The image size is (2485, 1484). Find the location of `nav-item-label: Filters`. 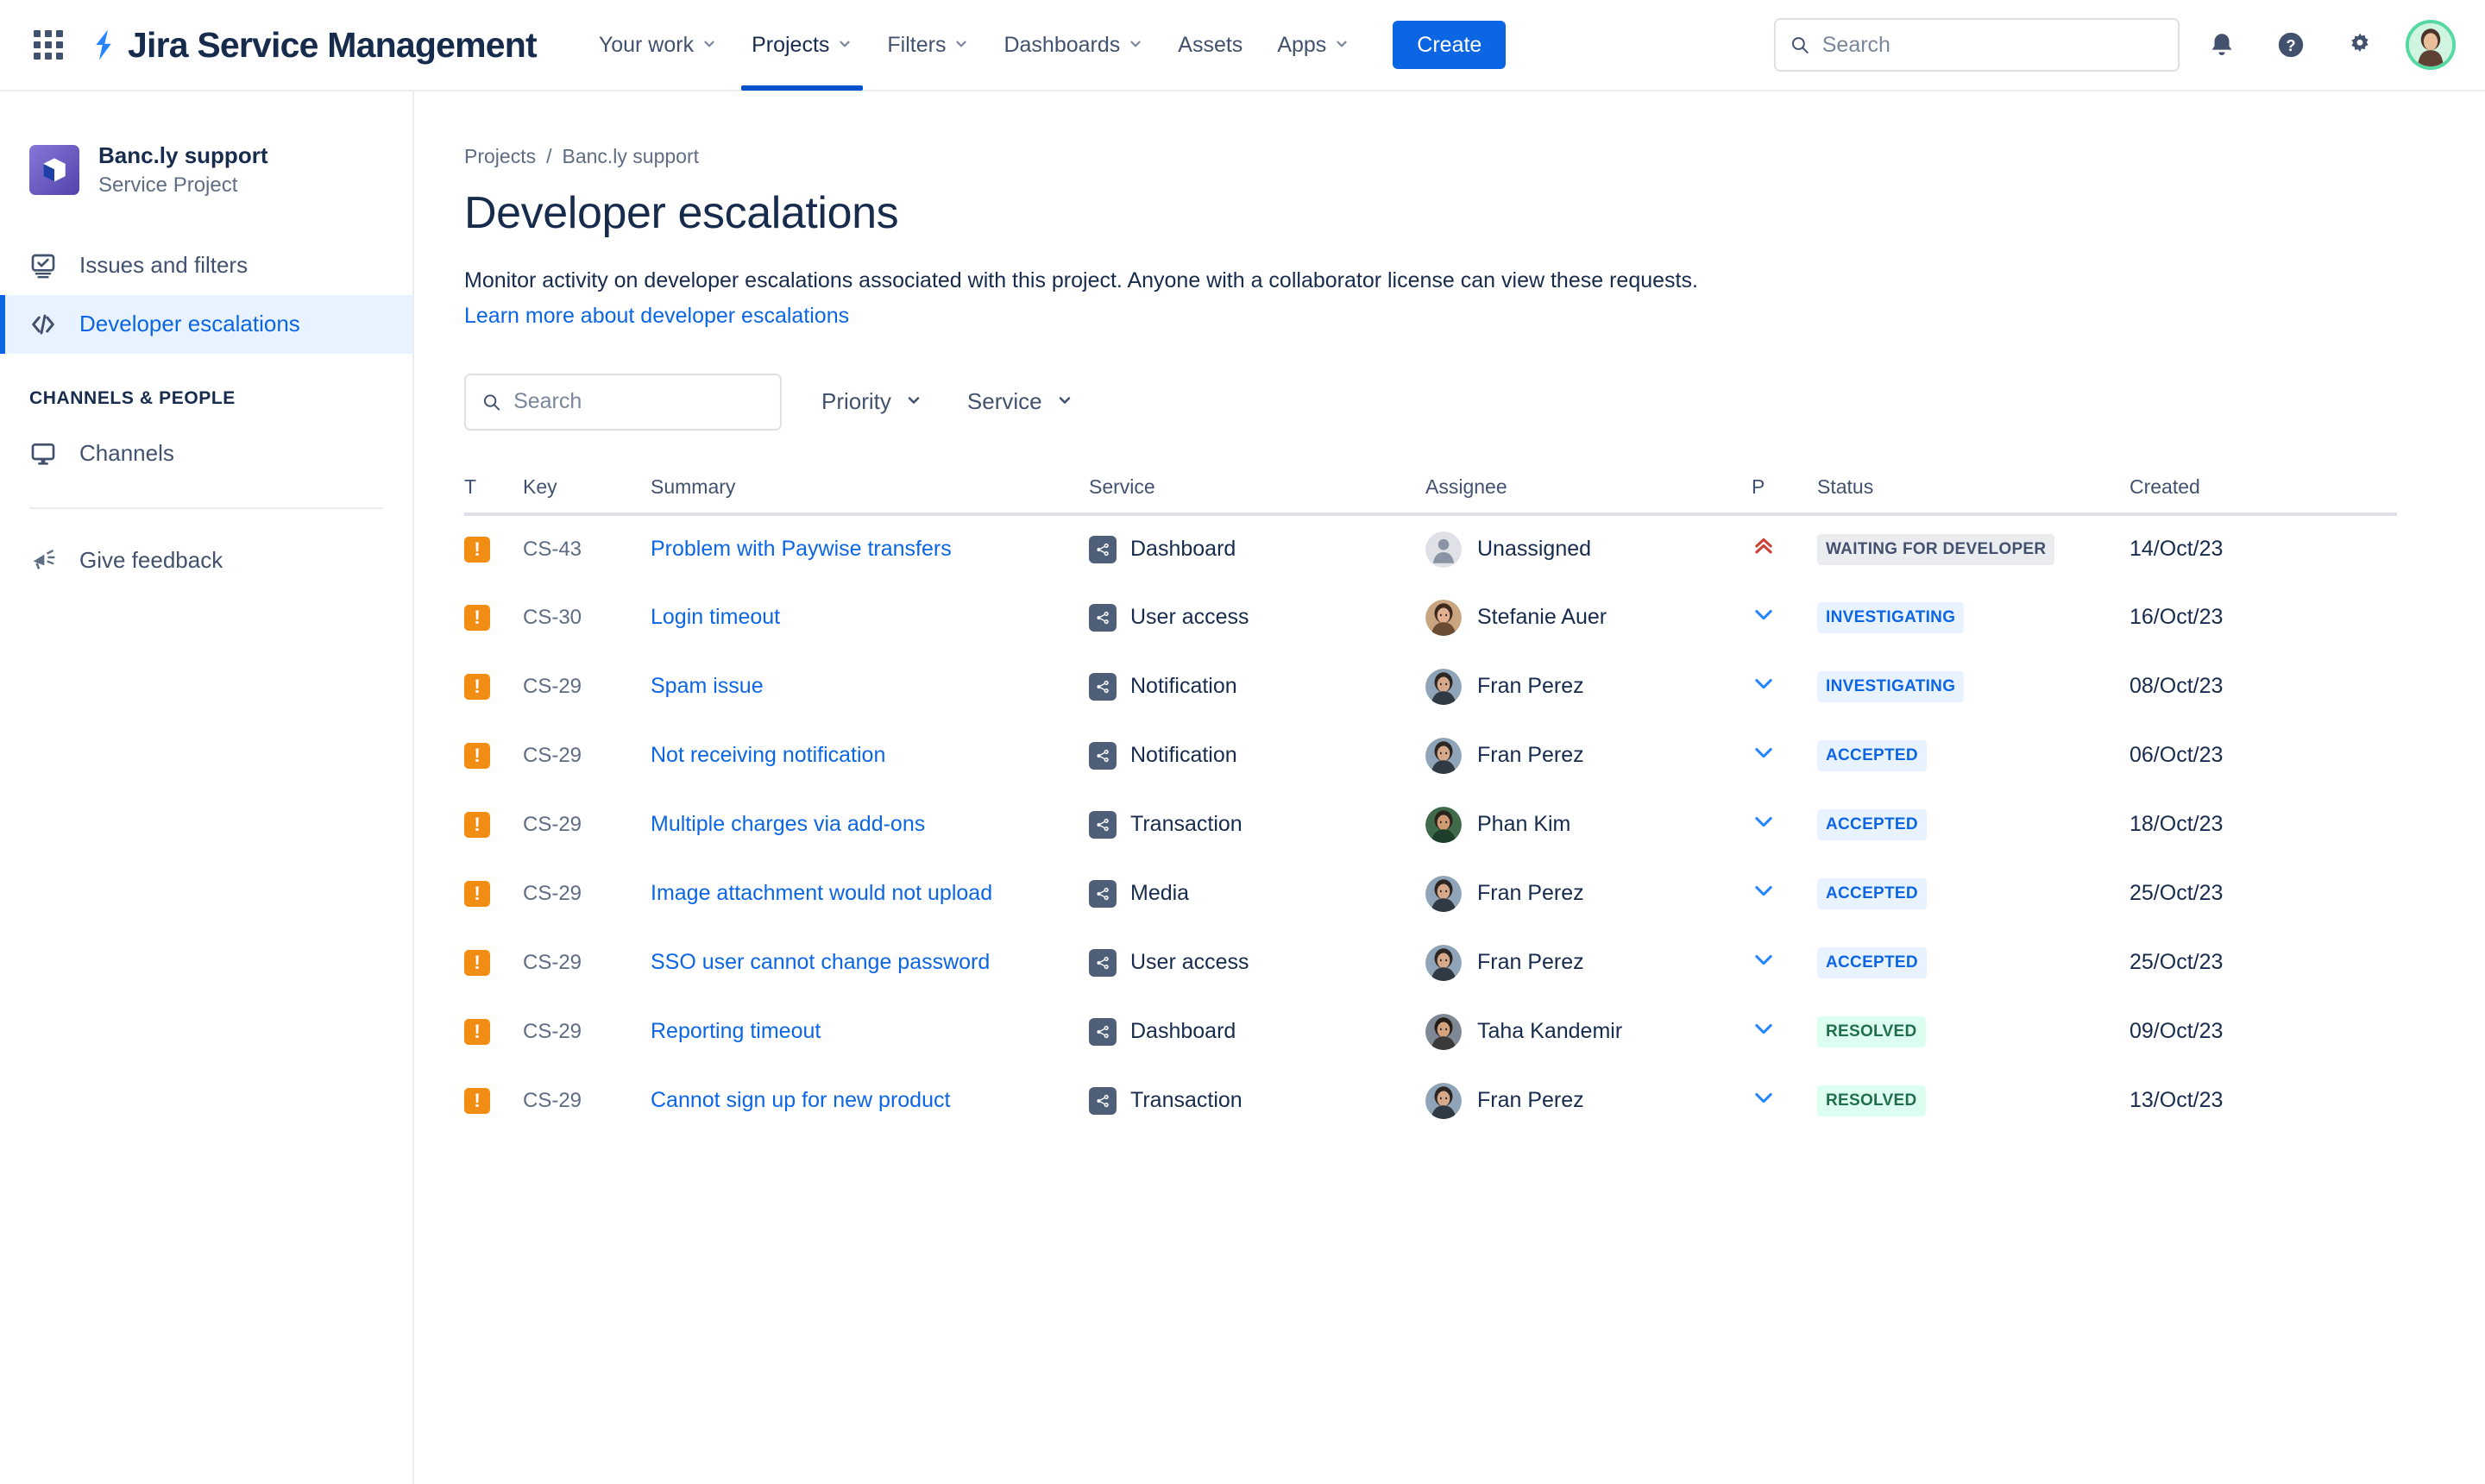

nav-item-label: Filters is located at coordinates (917, 44).